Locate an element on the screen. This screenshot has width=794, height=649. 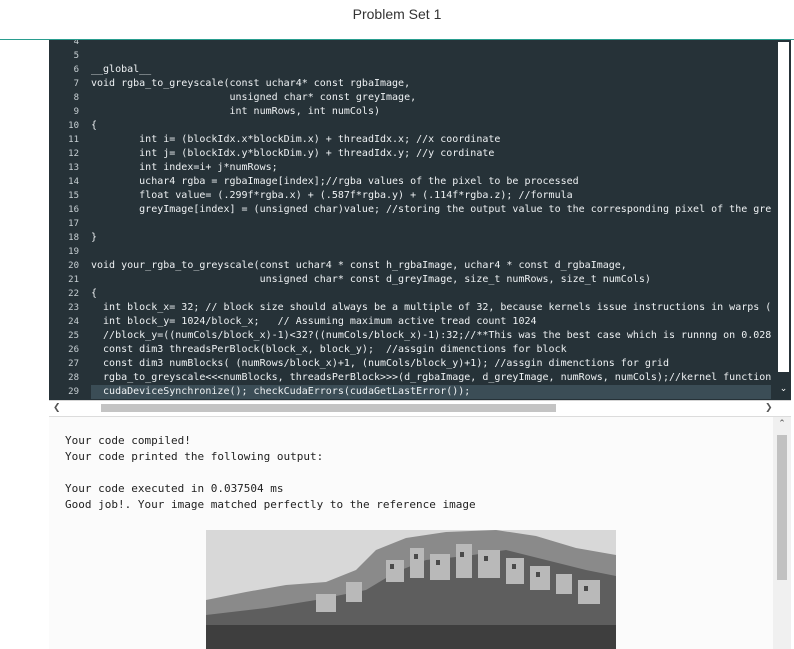
greyscale-town-picture is located at coordinates (411, 589).